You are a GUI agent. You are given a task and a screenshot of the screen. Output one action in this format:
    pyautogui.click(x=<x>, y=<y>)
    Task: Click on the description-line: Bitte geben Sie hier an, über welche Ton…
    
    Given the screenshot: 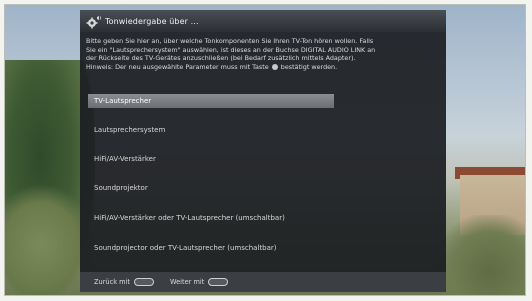 What is the action you would take?
    pyautogui.click(x=230, y=41)
    